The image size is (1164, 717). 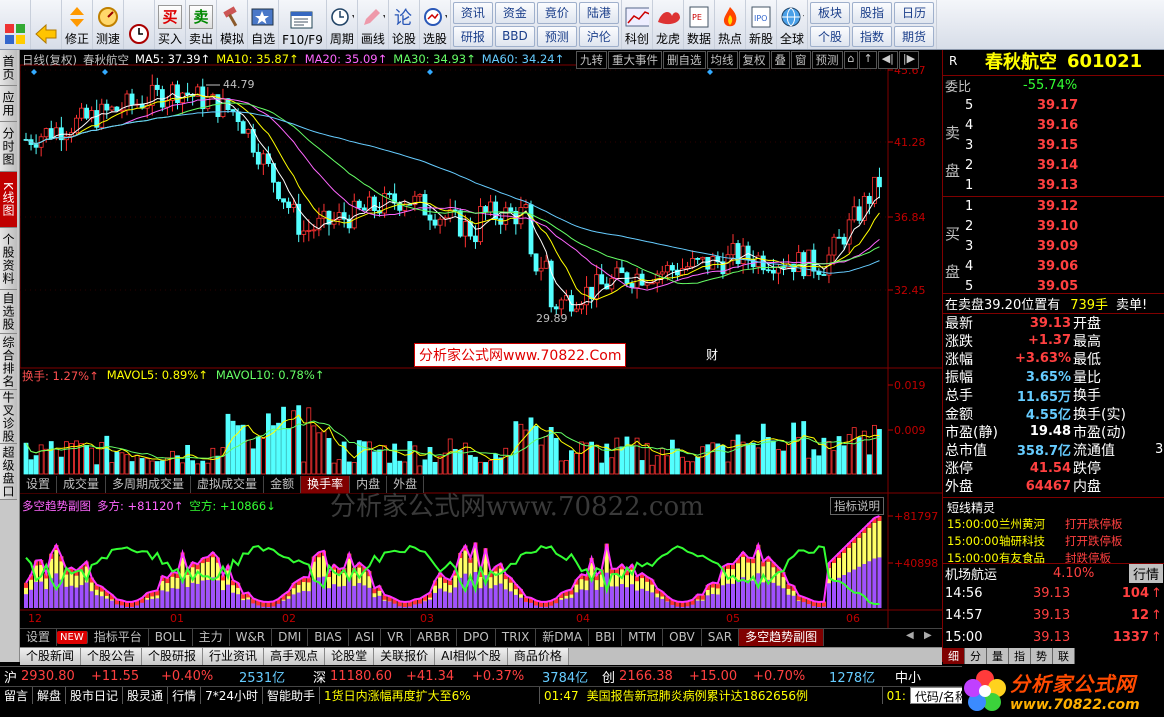 I want to click on status-item: 股灵通, so click(x=146, y=695).